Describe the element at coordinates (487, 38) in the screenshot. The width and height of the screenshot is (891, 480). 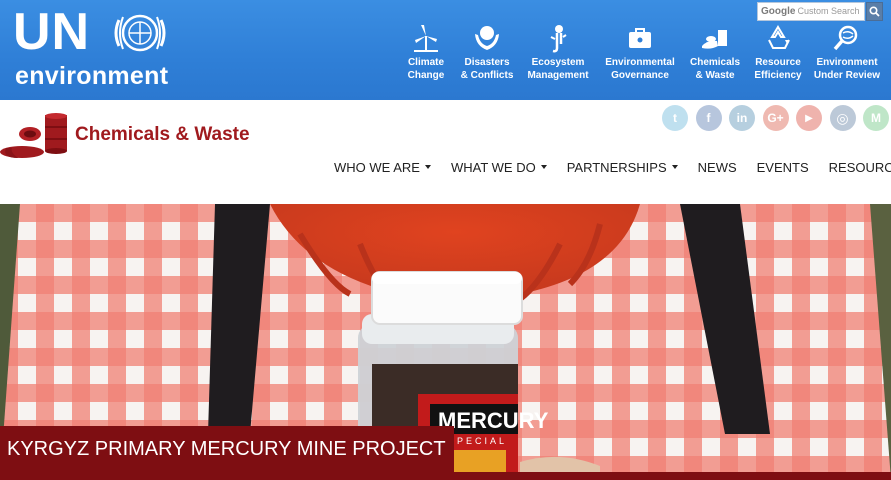
I see `hands-globe-icon` at that location.